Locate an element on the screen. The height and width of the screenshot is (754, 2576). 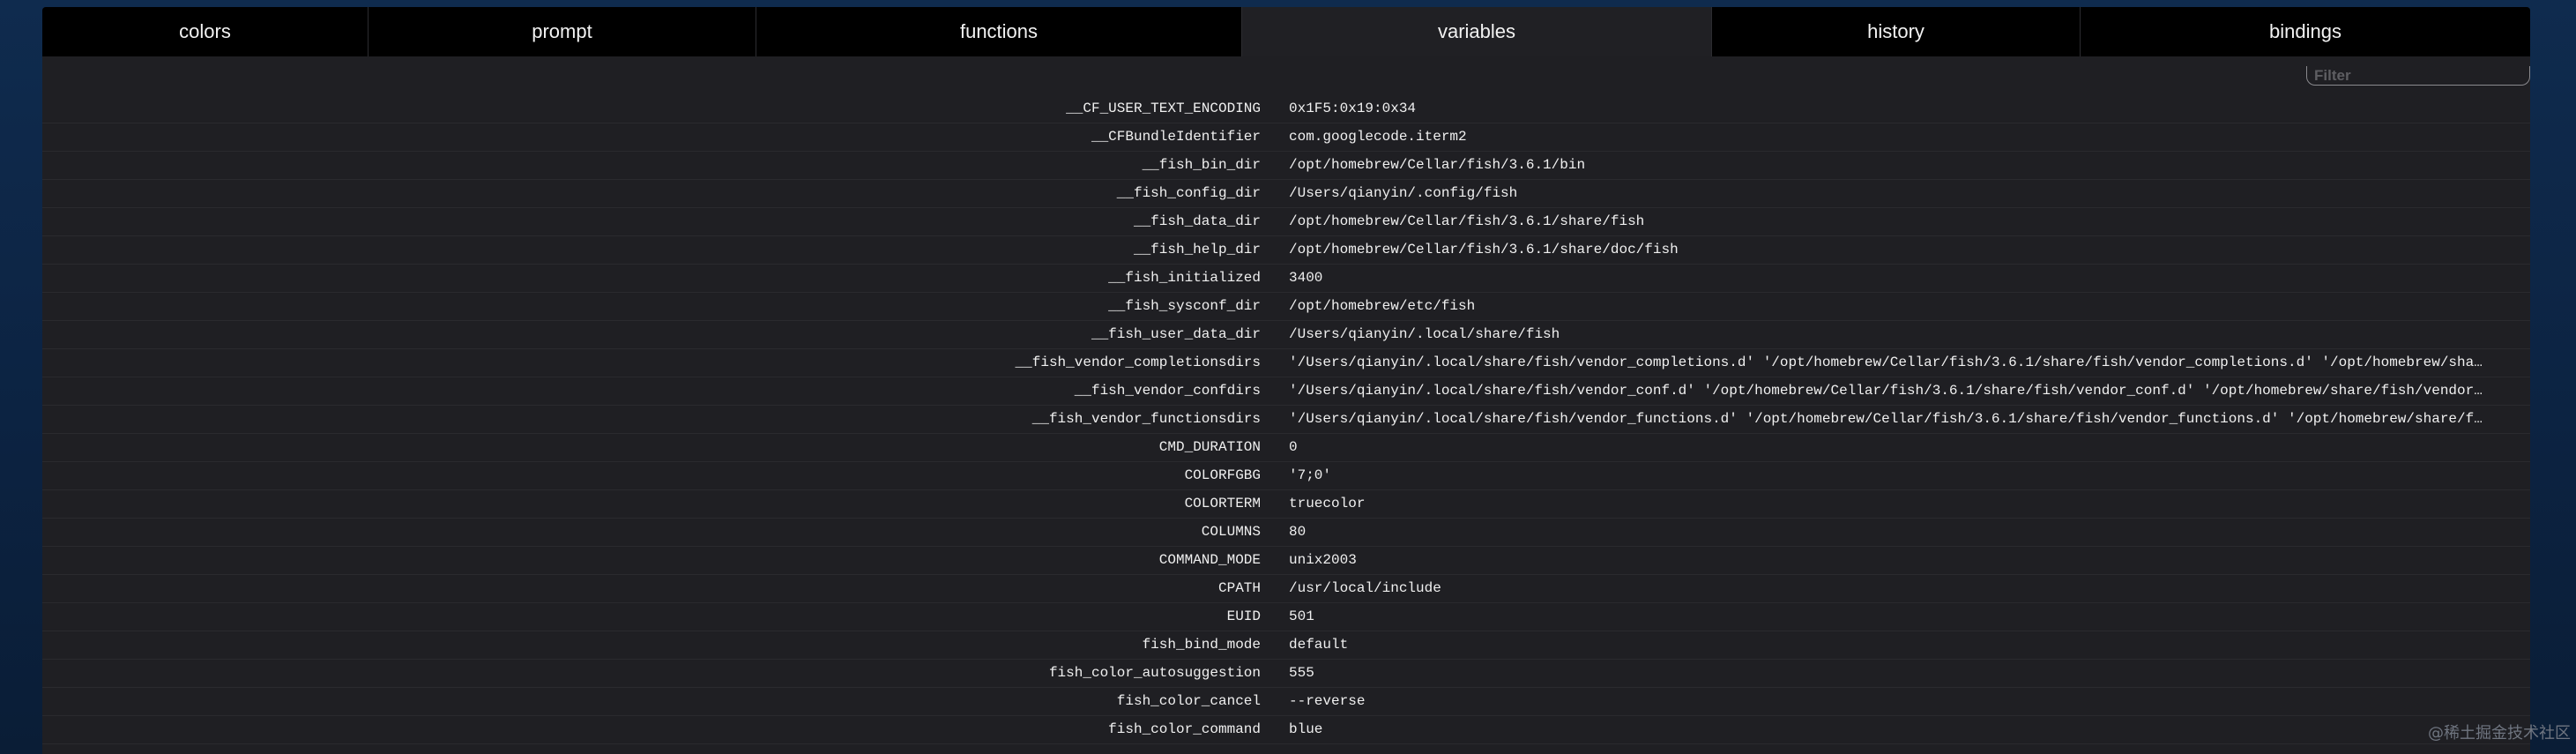
table-row: COLUMNS 80 is located at coordinates (1286, 533).